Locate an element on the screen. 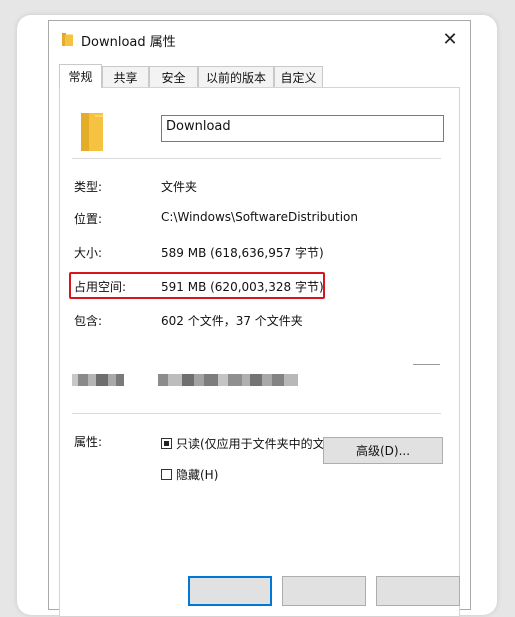 This screenshot has height=617, width=515. contains-label: 包含: is located at coordinates (88, 321).